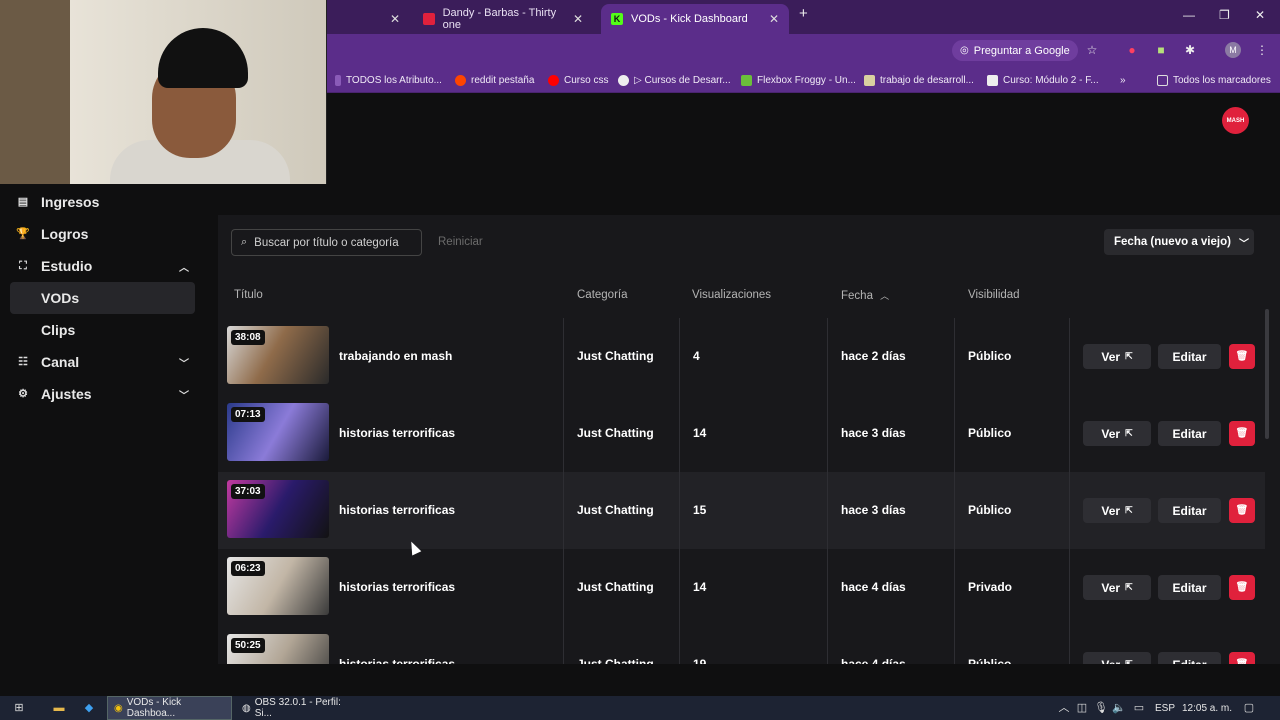 The height and width of the screenshot is (720, 1280). I want to click on extension-icon: ●, so click(1132, 50).